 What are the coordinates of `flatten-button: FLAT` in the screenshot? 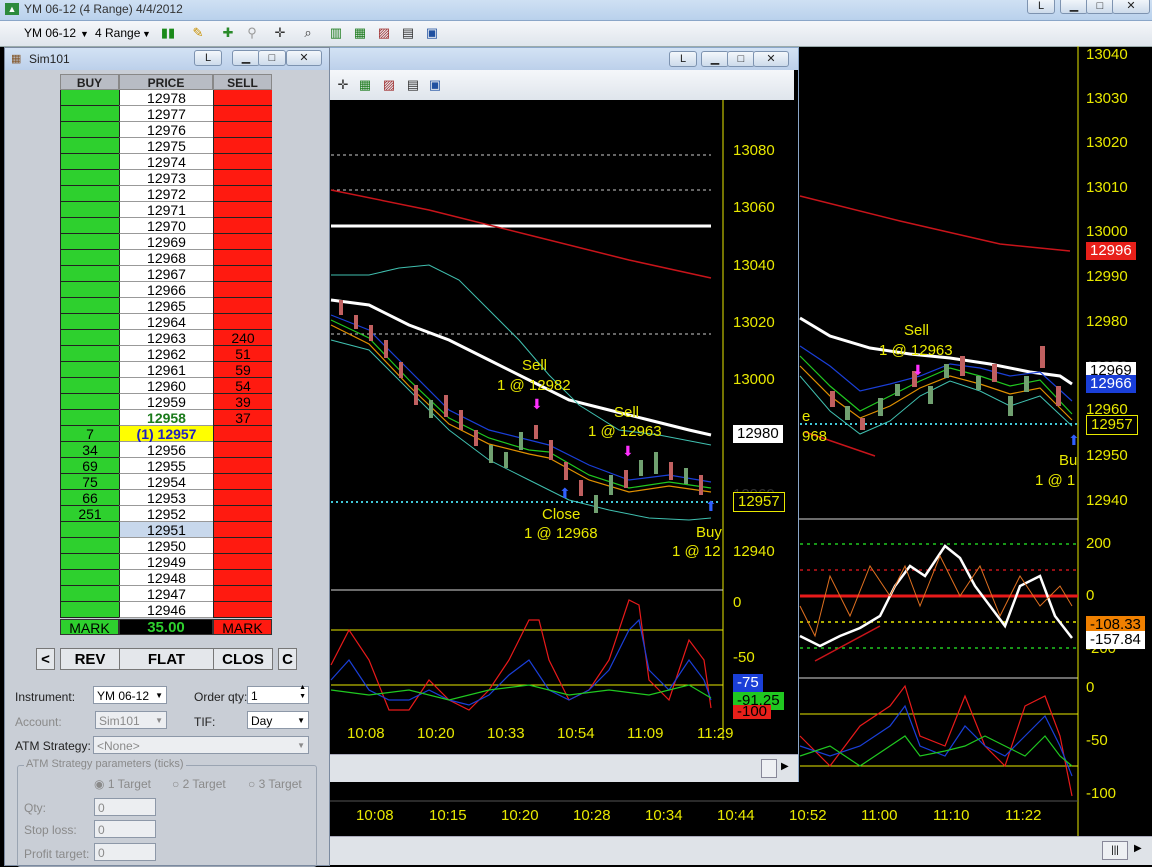 It's located at (166, 659).